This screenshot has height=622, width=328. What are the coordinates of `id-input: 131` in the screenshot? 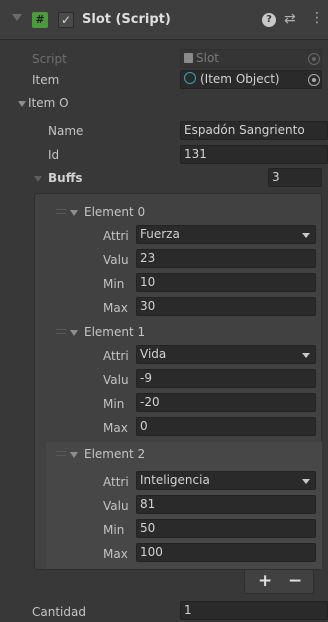 It's located at (254, 154).